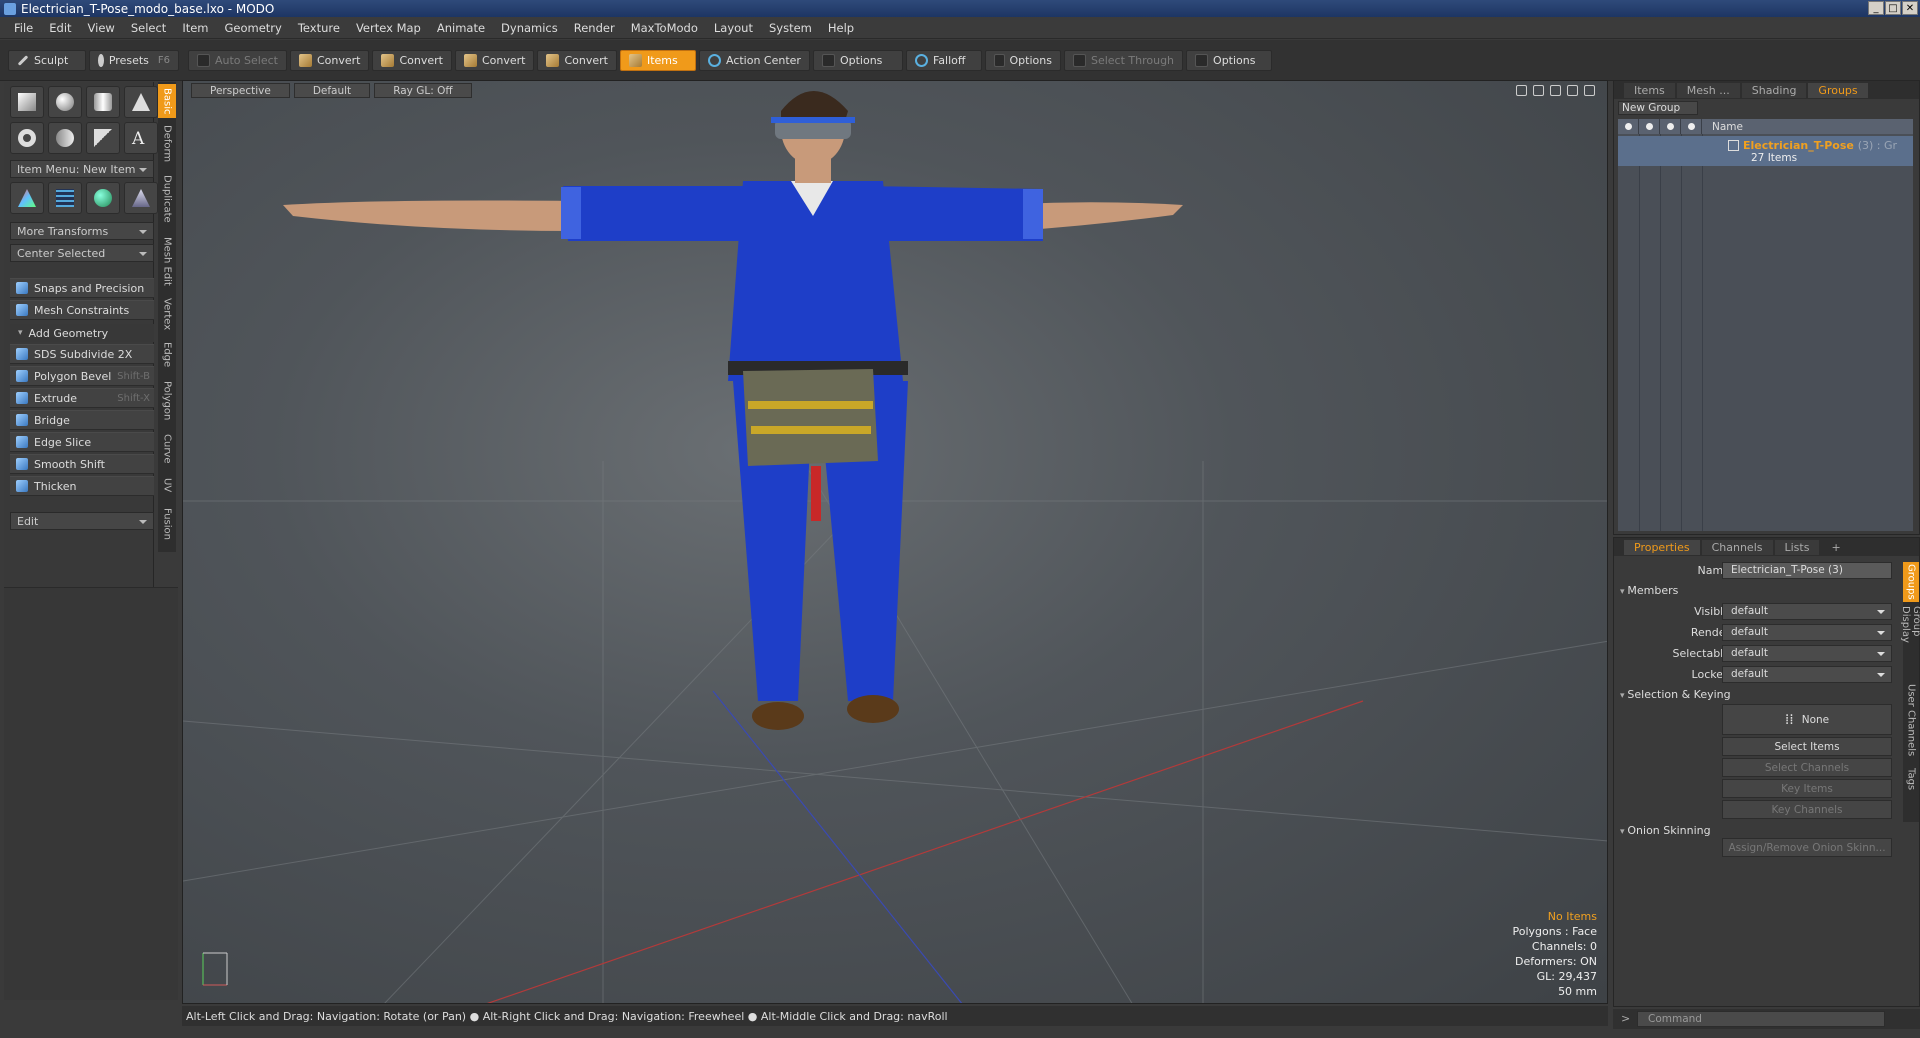 The width and height of the screenshot is (1920, 1038). I want to click on tool-edge-slice: Edge Slice, so click(82, 442).